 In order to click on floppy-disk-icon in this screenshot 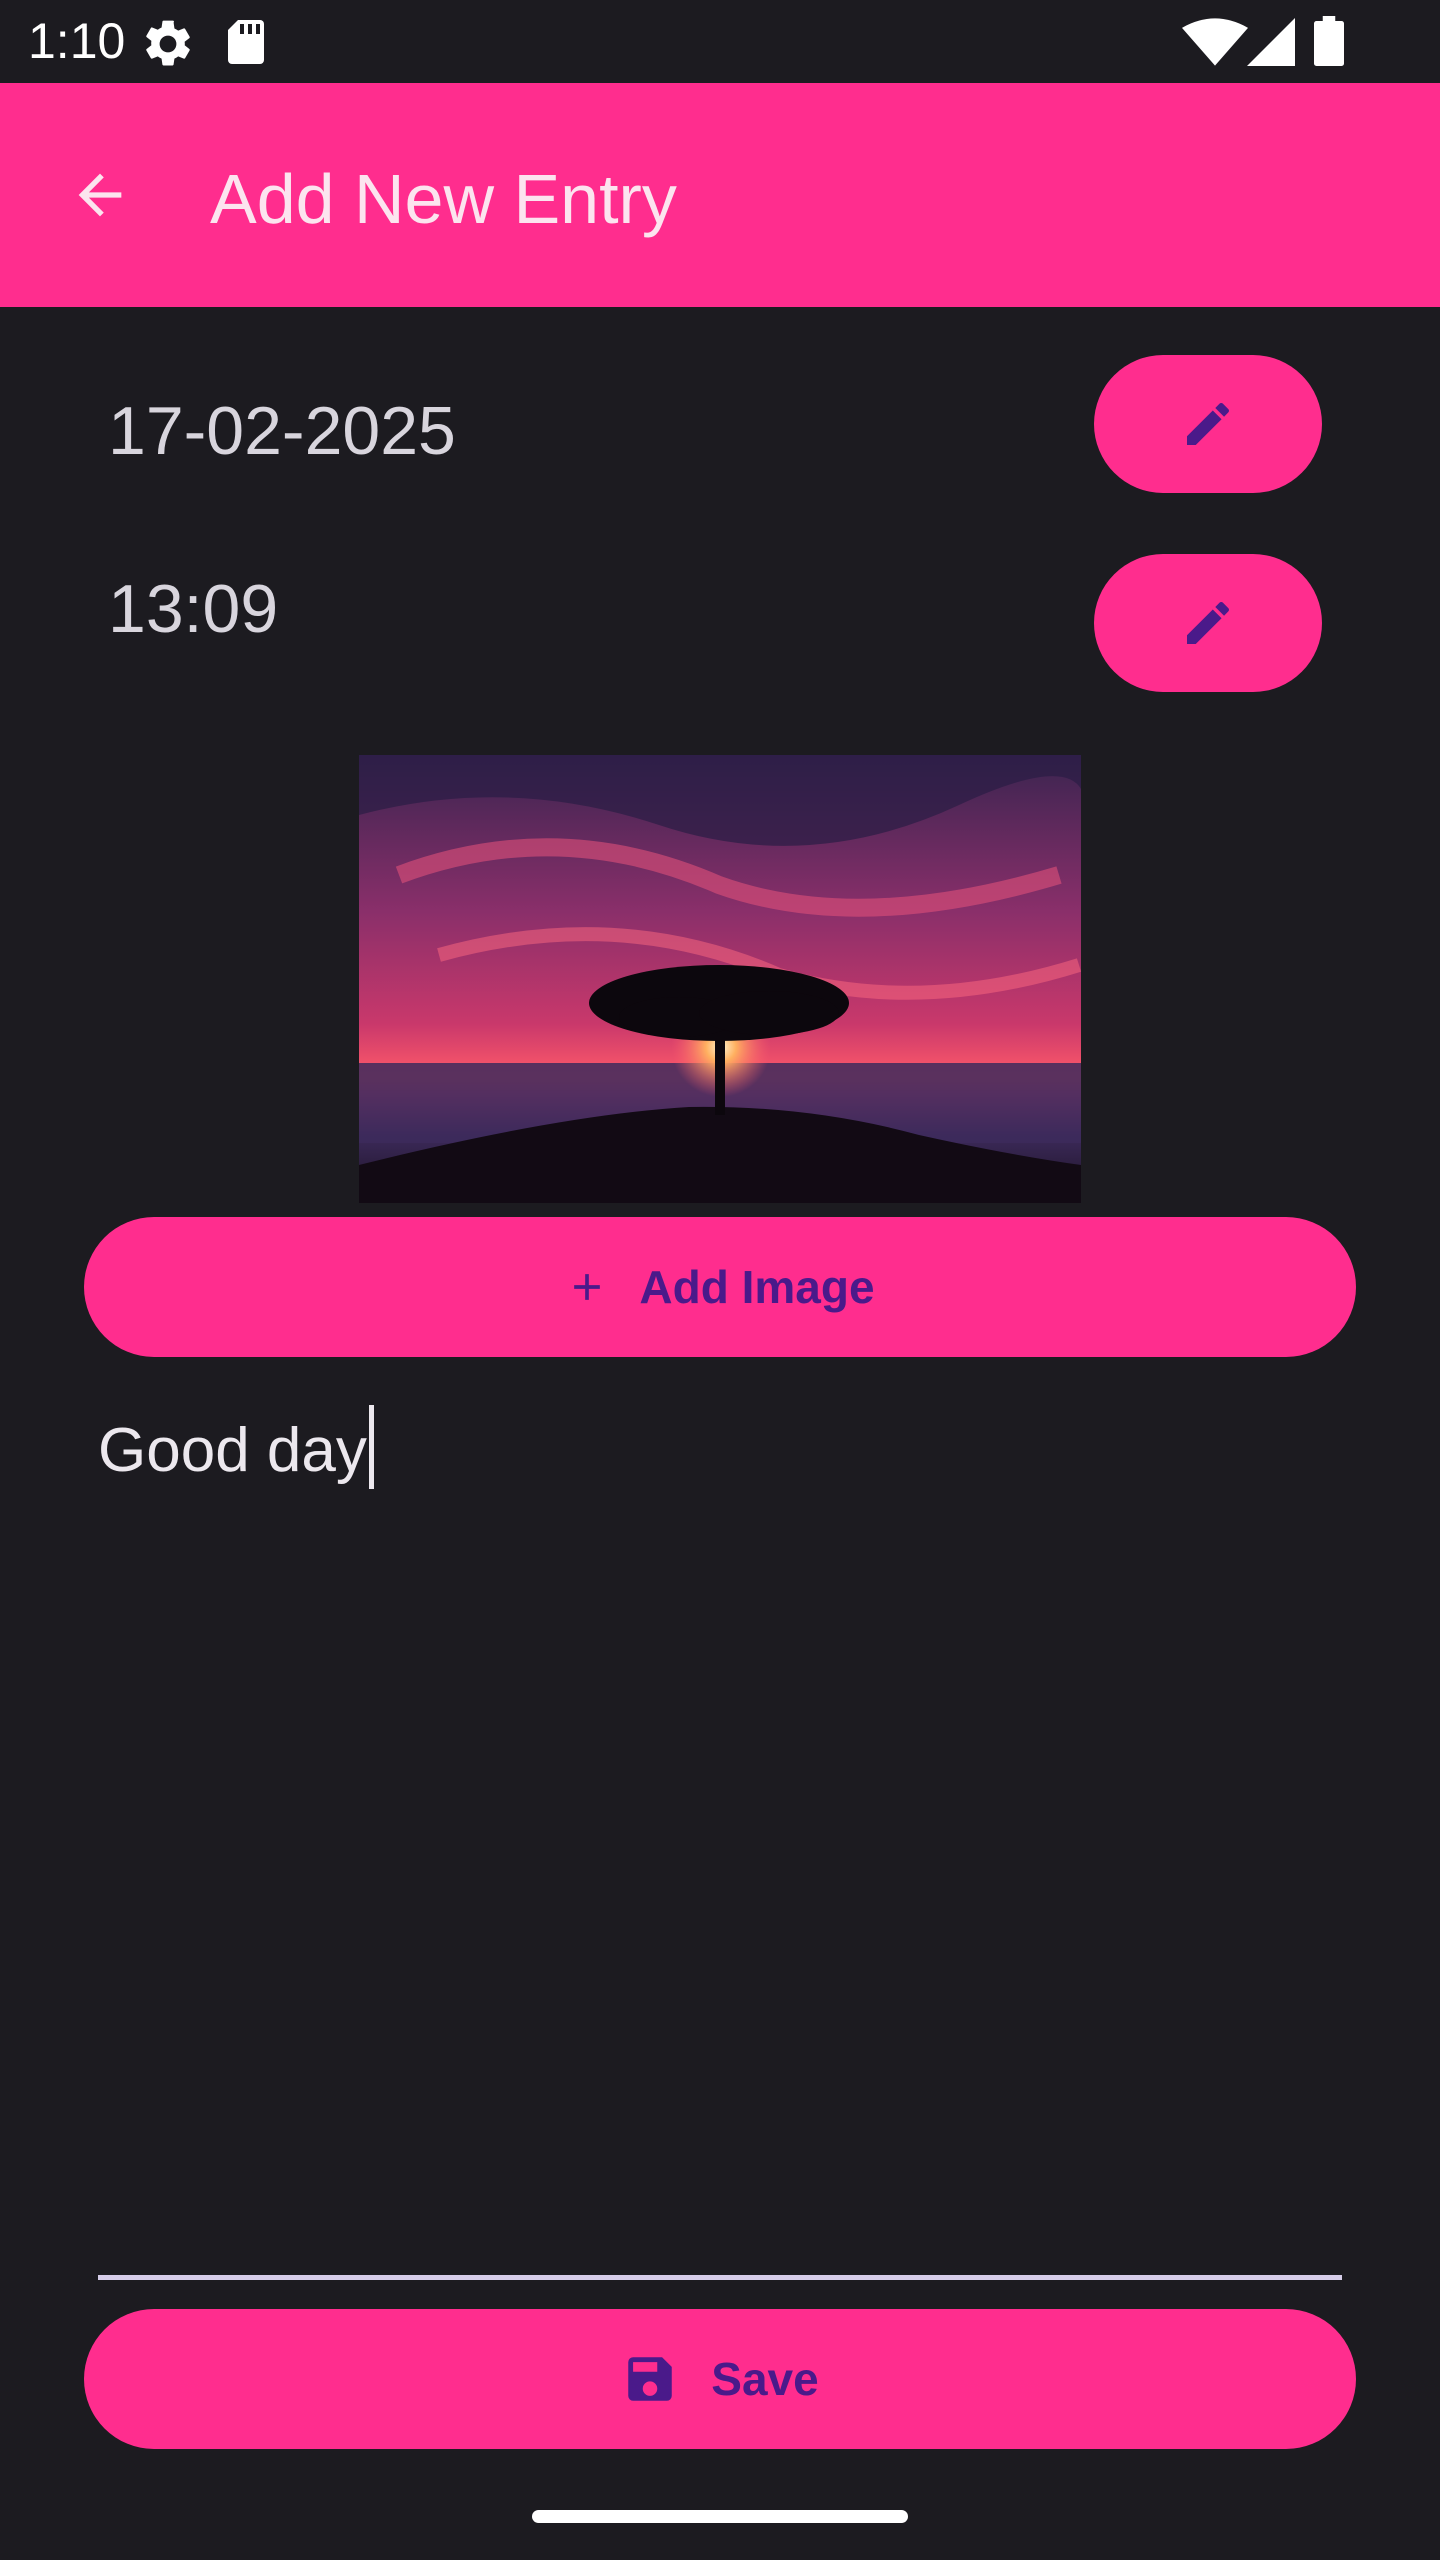, I will do `click(650, 2379)`.